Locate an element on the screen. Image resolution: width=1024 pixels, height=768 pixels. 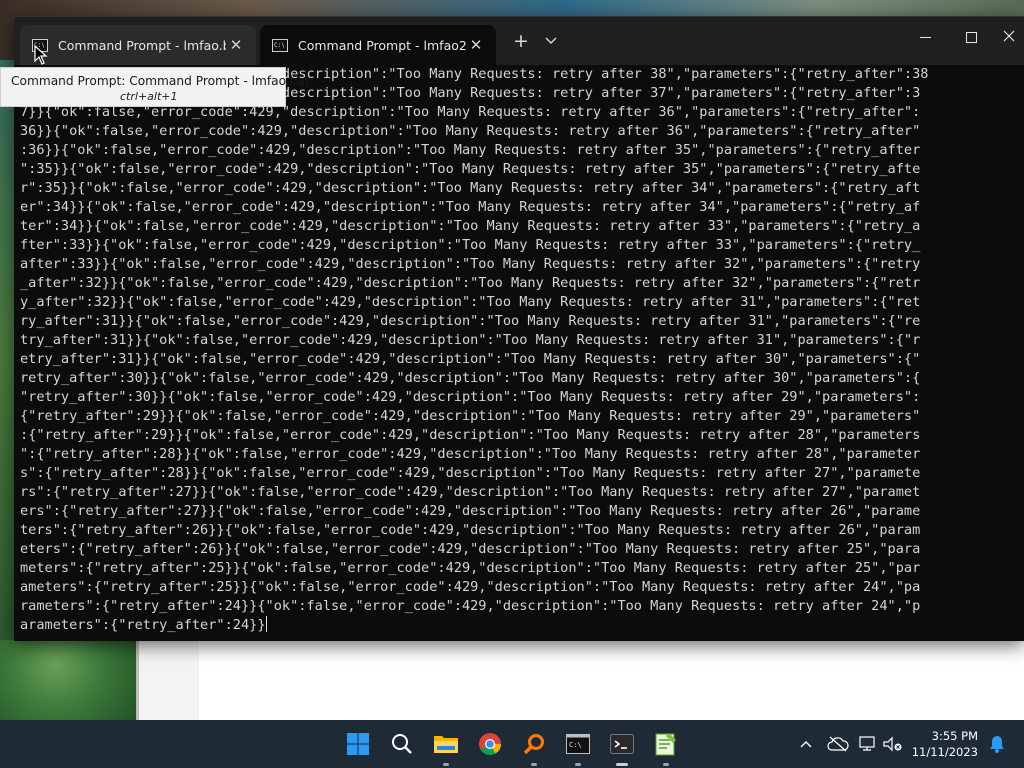
desktop-wallpaper-bottom is located at coordinates (70, 680).